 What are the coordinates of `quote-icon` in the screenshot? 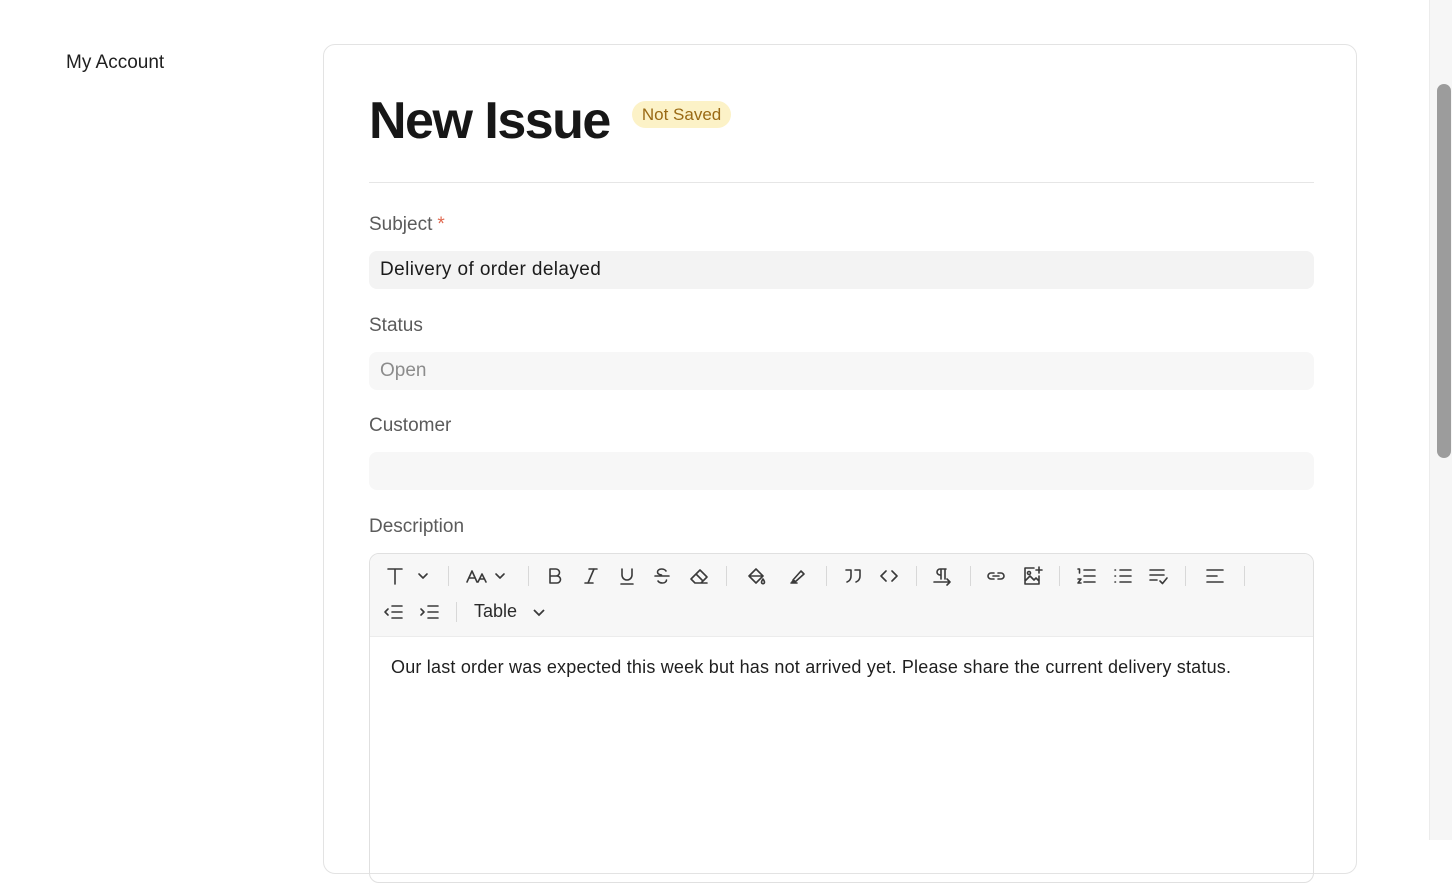 It's located at (853, 576).